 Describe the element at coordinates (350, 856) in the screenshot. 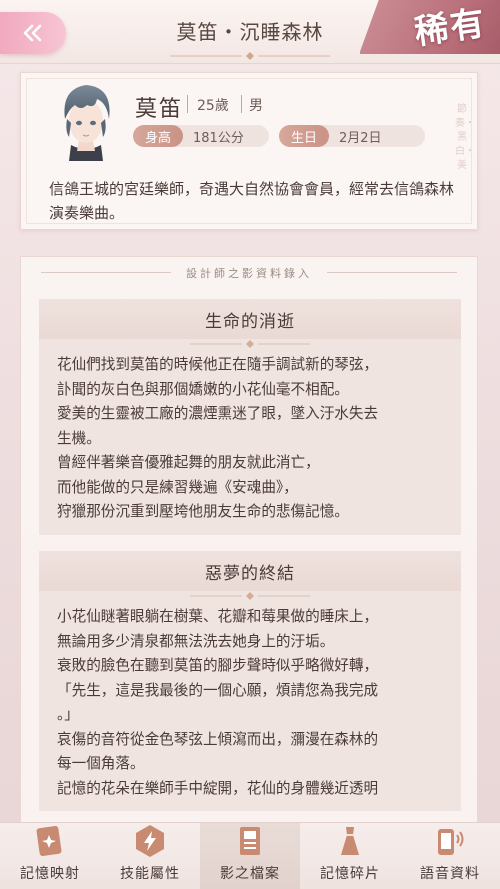

I see `nav-item-memory-fragments: 記憶碎片` at that location.